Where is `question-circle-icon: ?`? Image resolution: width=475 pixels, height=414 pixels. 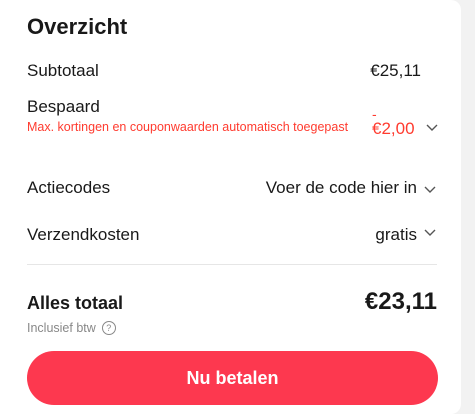
question-circle-icon: ? is located at coordinates (108, 328).